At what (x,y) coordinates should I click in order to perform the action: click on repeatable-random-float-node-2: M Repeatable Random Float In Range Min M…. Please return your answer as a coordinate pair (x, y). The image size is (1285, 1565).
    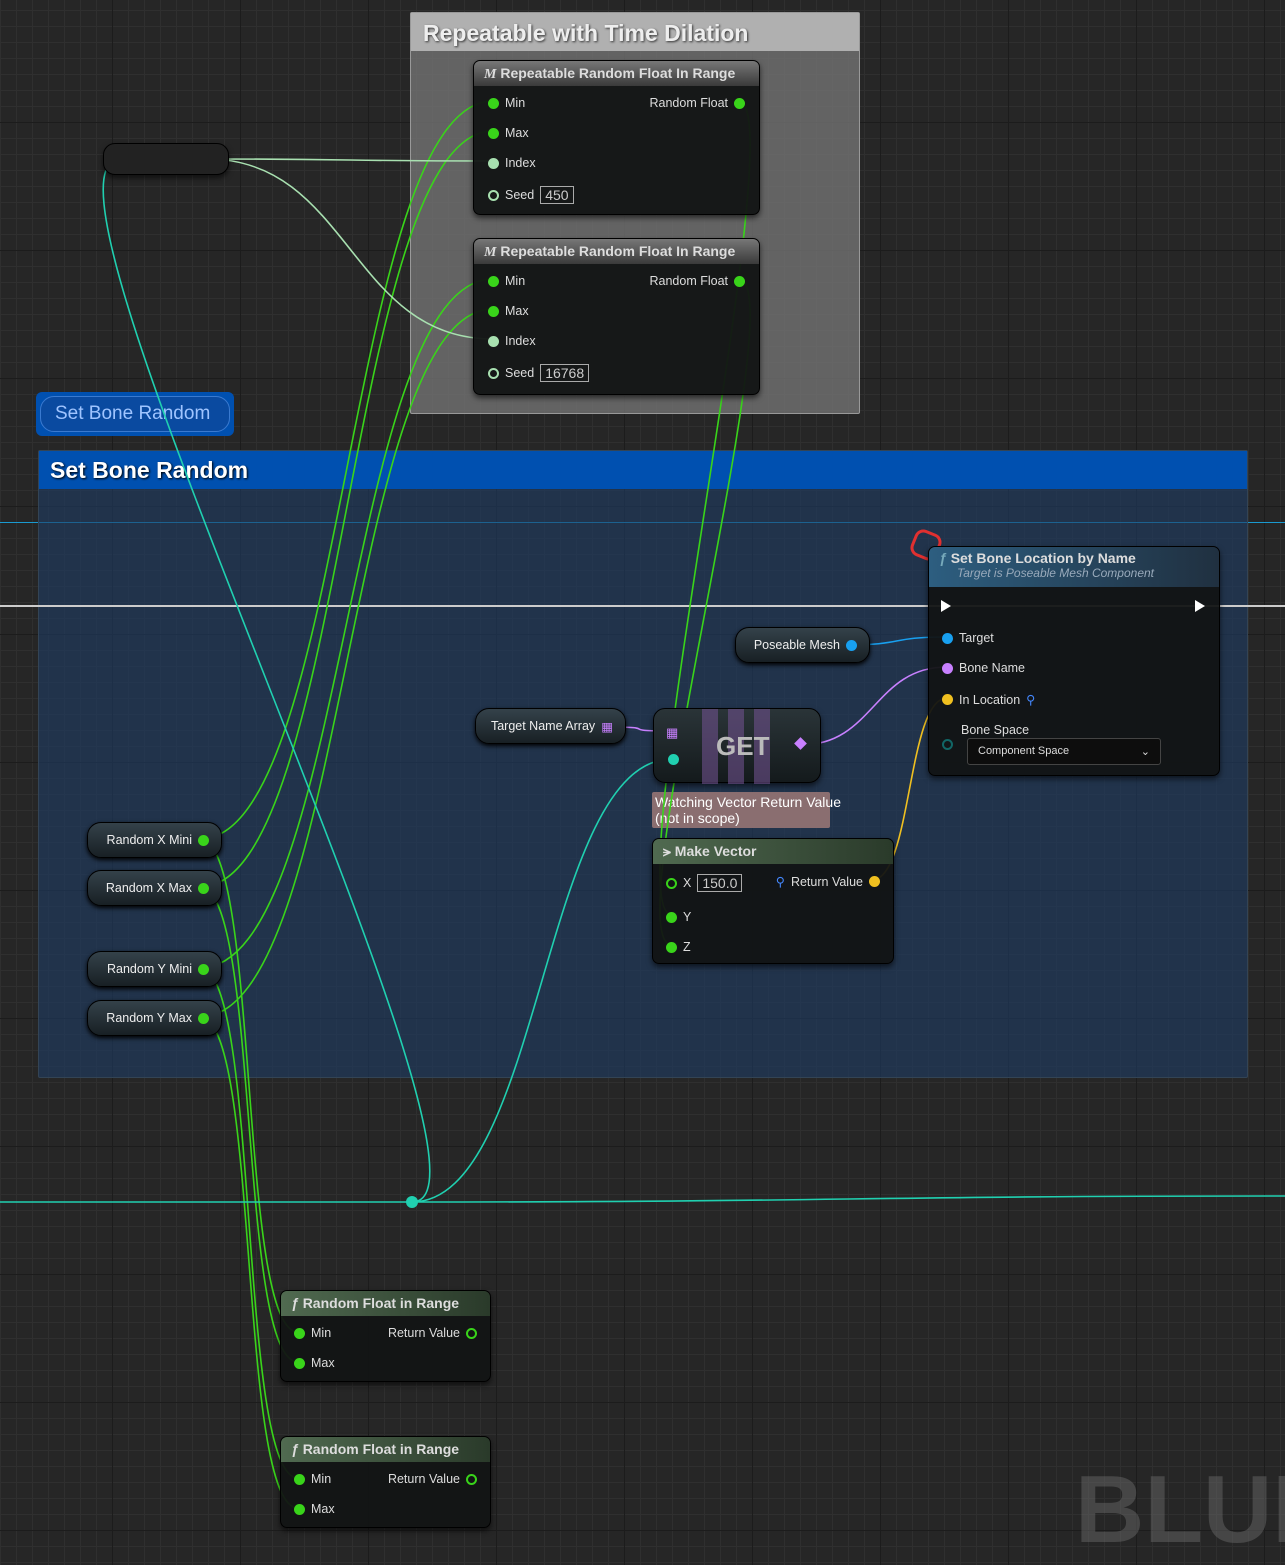
    Looking at the image, I should click on (616, 316).